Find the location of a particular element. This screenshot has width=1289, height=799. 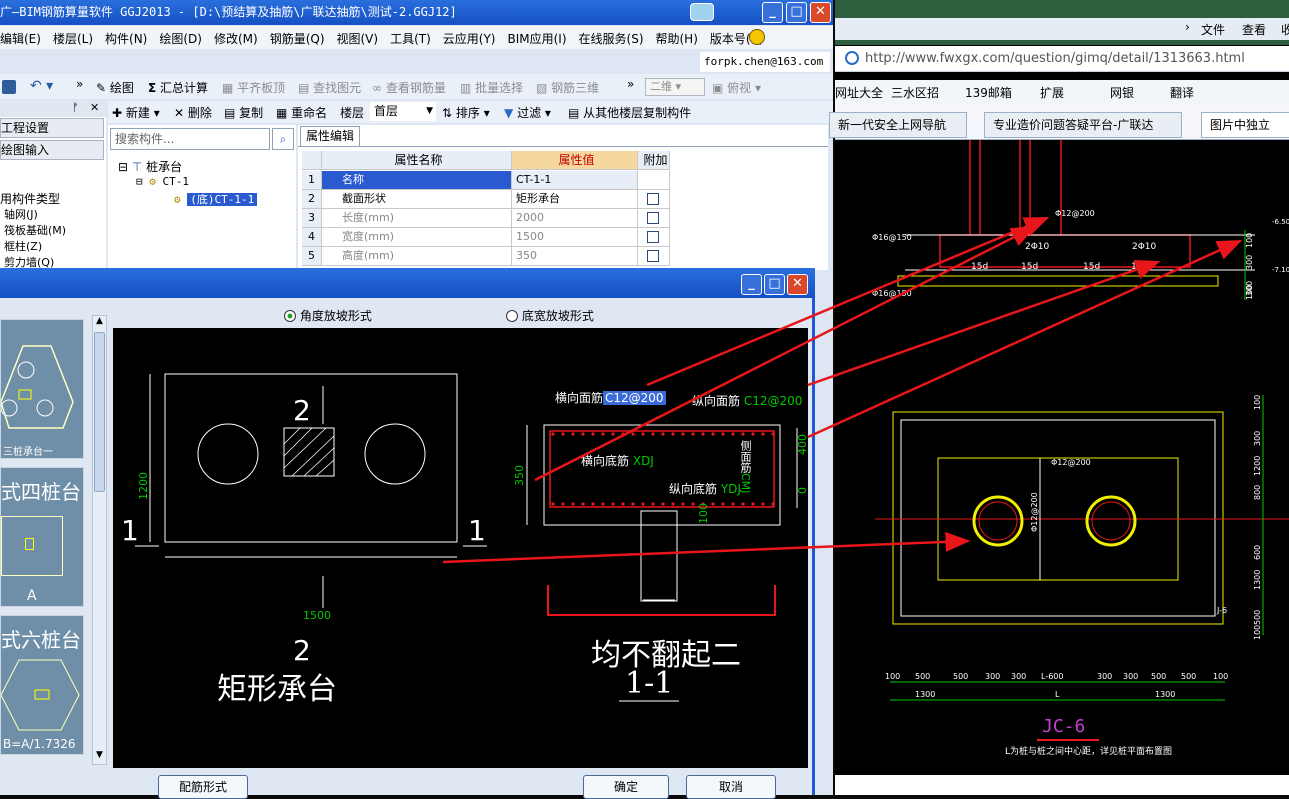

tree-leaf: ⚙ (底)CT-1-1 is located at coordinates (216, 199).